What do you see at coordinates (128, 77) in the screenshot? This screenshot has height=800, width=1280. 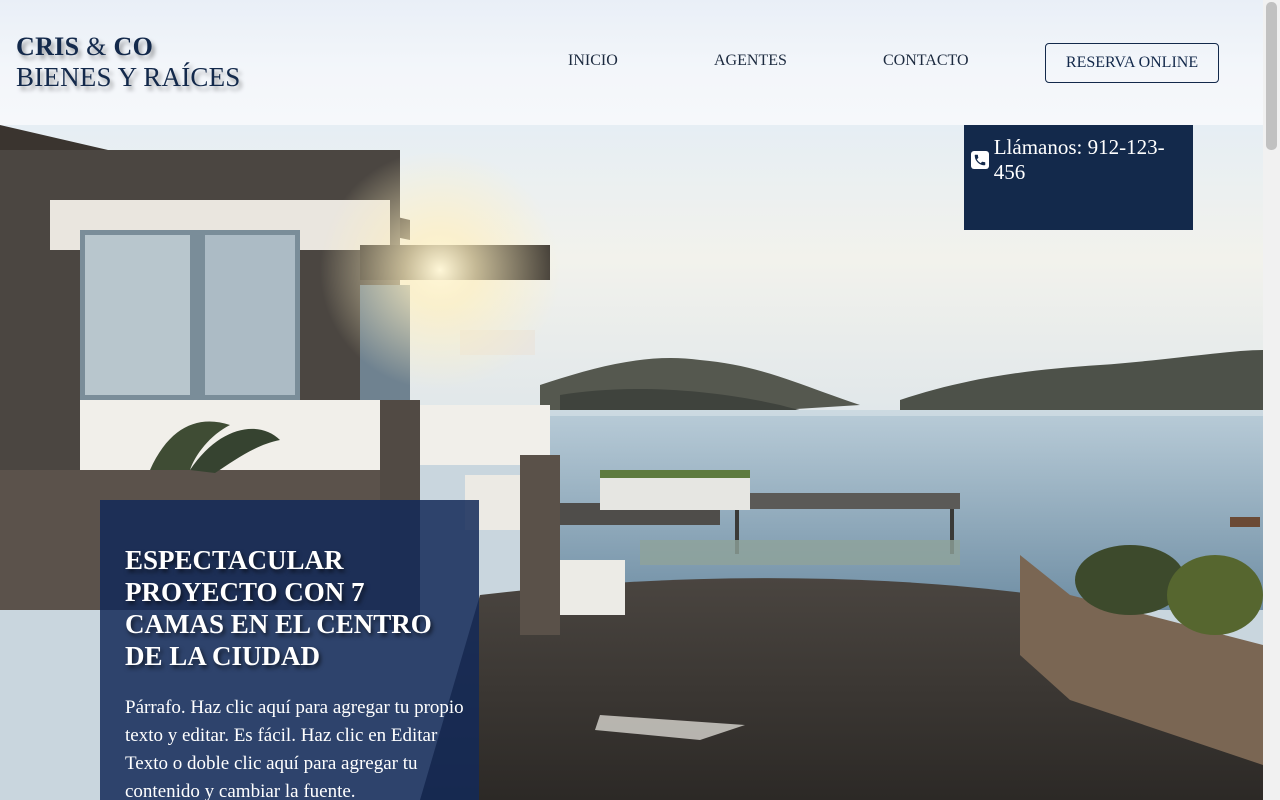 I see `logo-line-2: BIENES Y RAÍCES` at bounding box center [128, 77].